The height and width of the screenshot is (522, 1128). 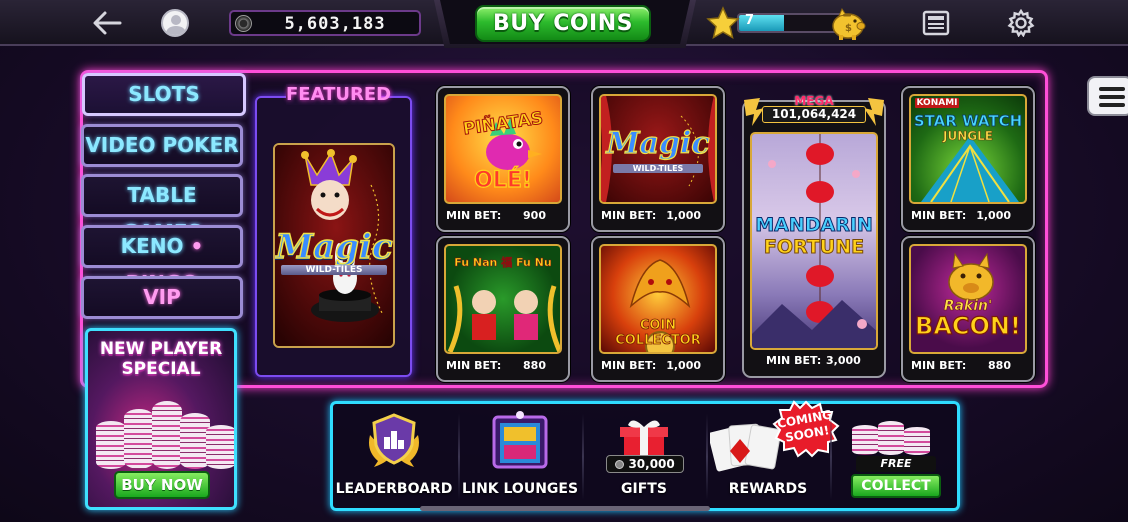 I want to click on tab-video-poker-label: VIDEO POKER, so click(x=162, y=145).